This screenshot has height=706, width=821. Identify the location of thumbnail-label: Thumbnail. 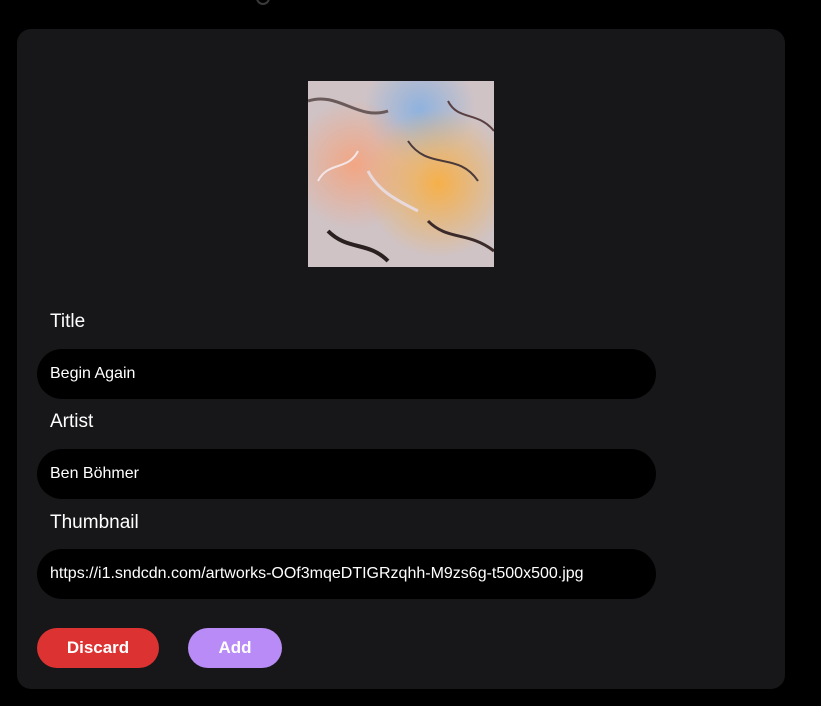
(94, 522).